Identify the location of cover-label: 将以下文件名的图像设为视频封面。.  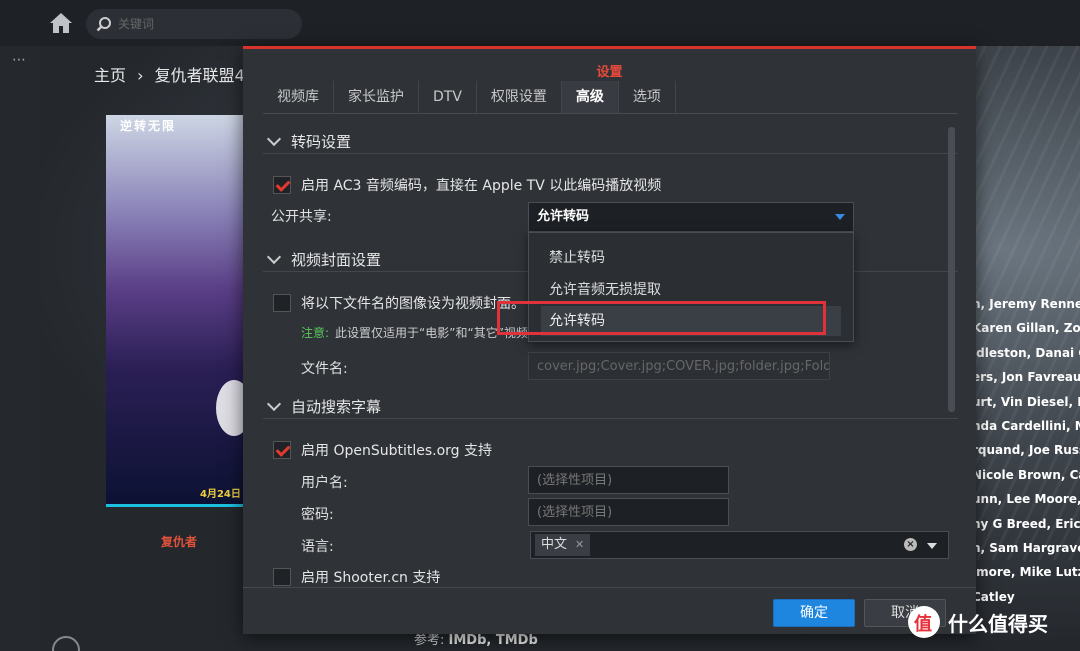
(413, 304).